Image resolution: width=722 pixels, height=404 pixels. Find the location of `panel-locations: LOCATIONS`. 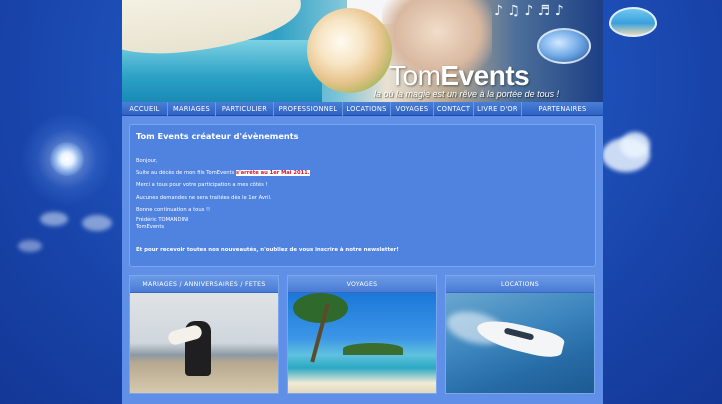

panel-locations: LOCATIONS is located at coordinates (520, 334).